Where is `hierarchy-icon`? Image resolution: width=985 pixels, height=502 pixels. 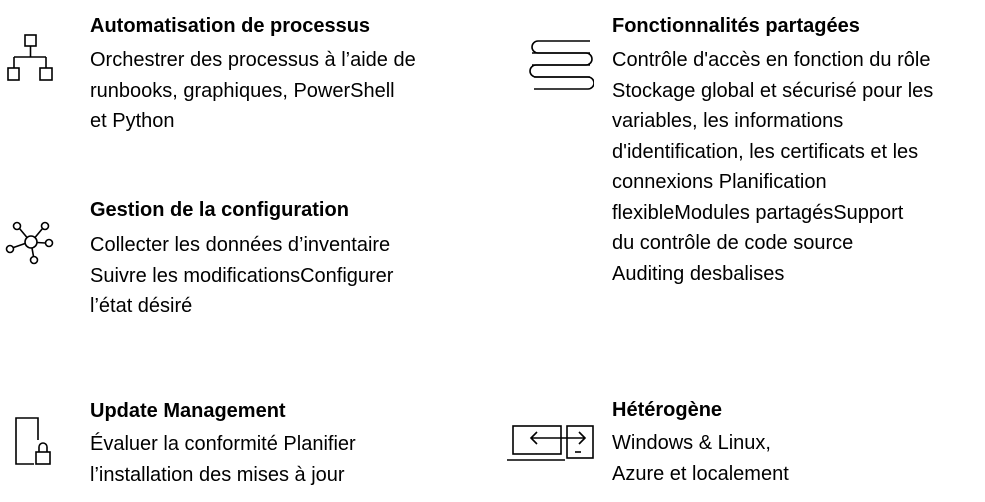
hierarchy-icon is located at coordinates (30, 60).